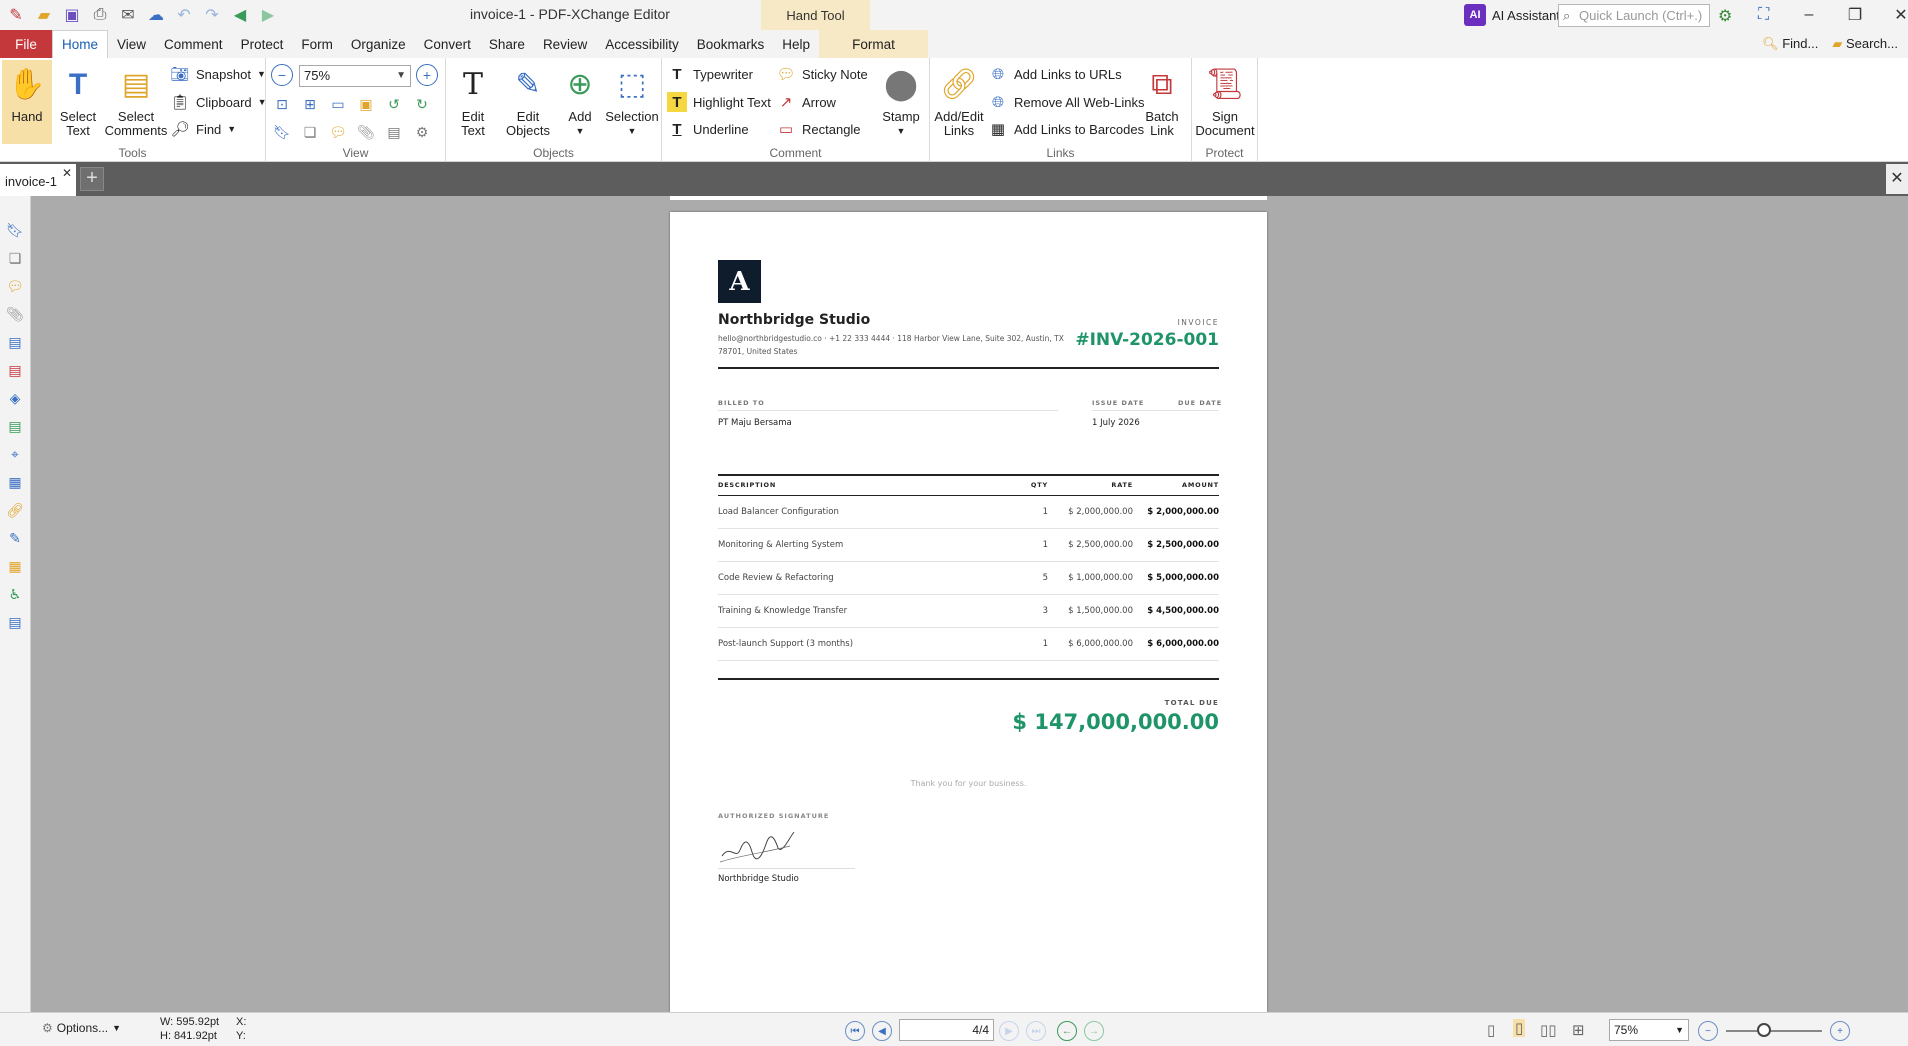 The image size is (1908, 1046). What do you see at coordinates (366, 104) in the screenshot?
I see `fit-visible-icon: ▣` at bounding box center [366, 104].